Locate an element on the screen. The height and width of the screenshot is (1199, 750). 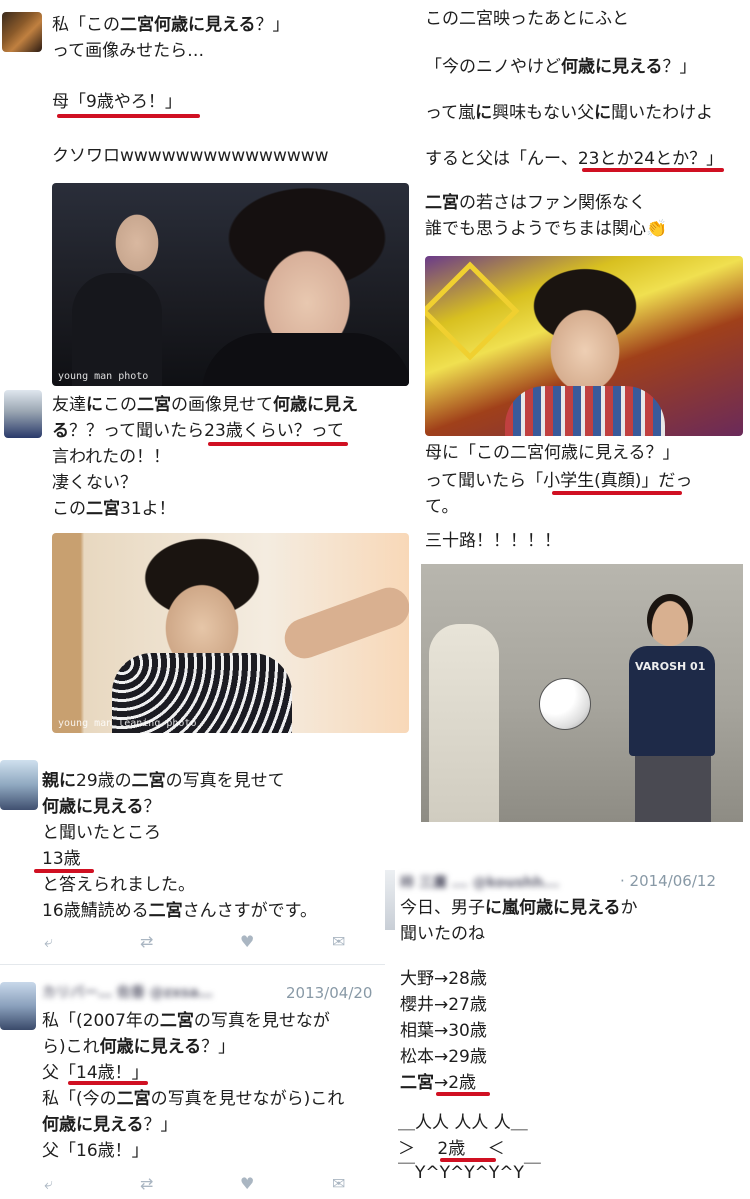
star is located at coordinates (472, 311).